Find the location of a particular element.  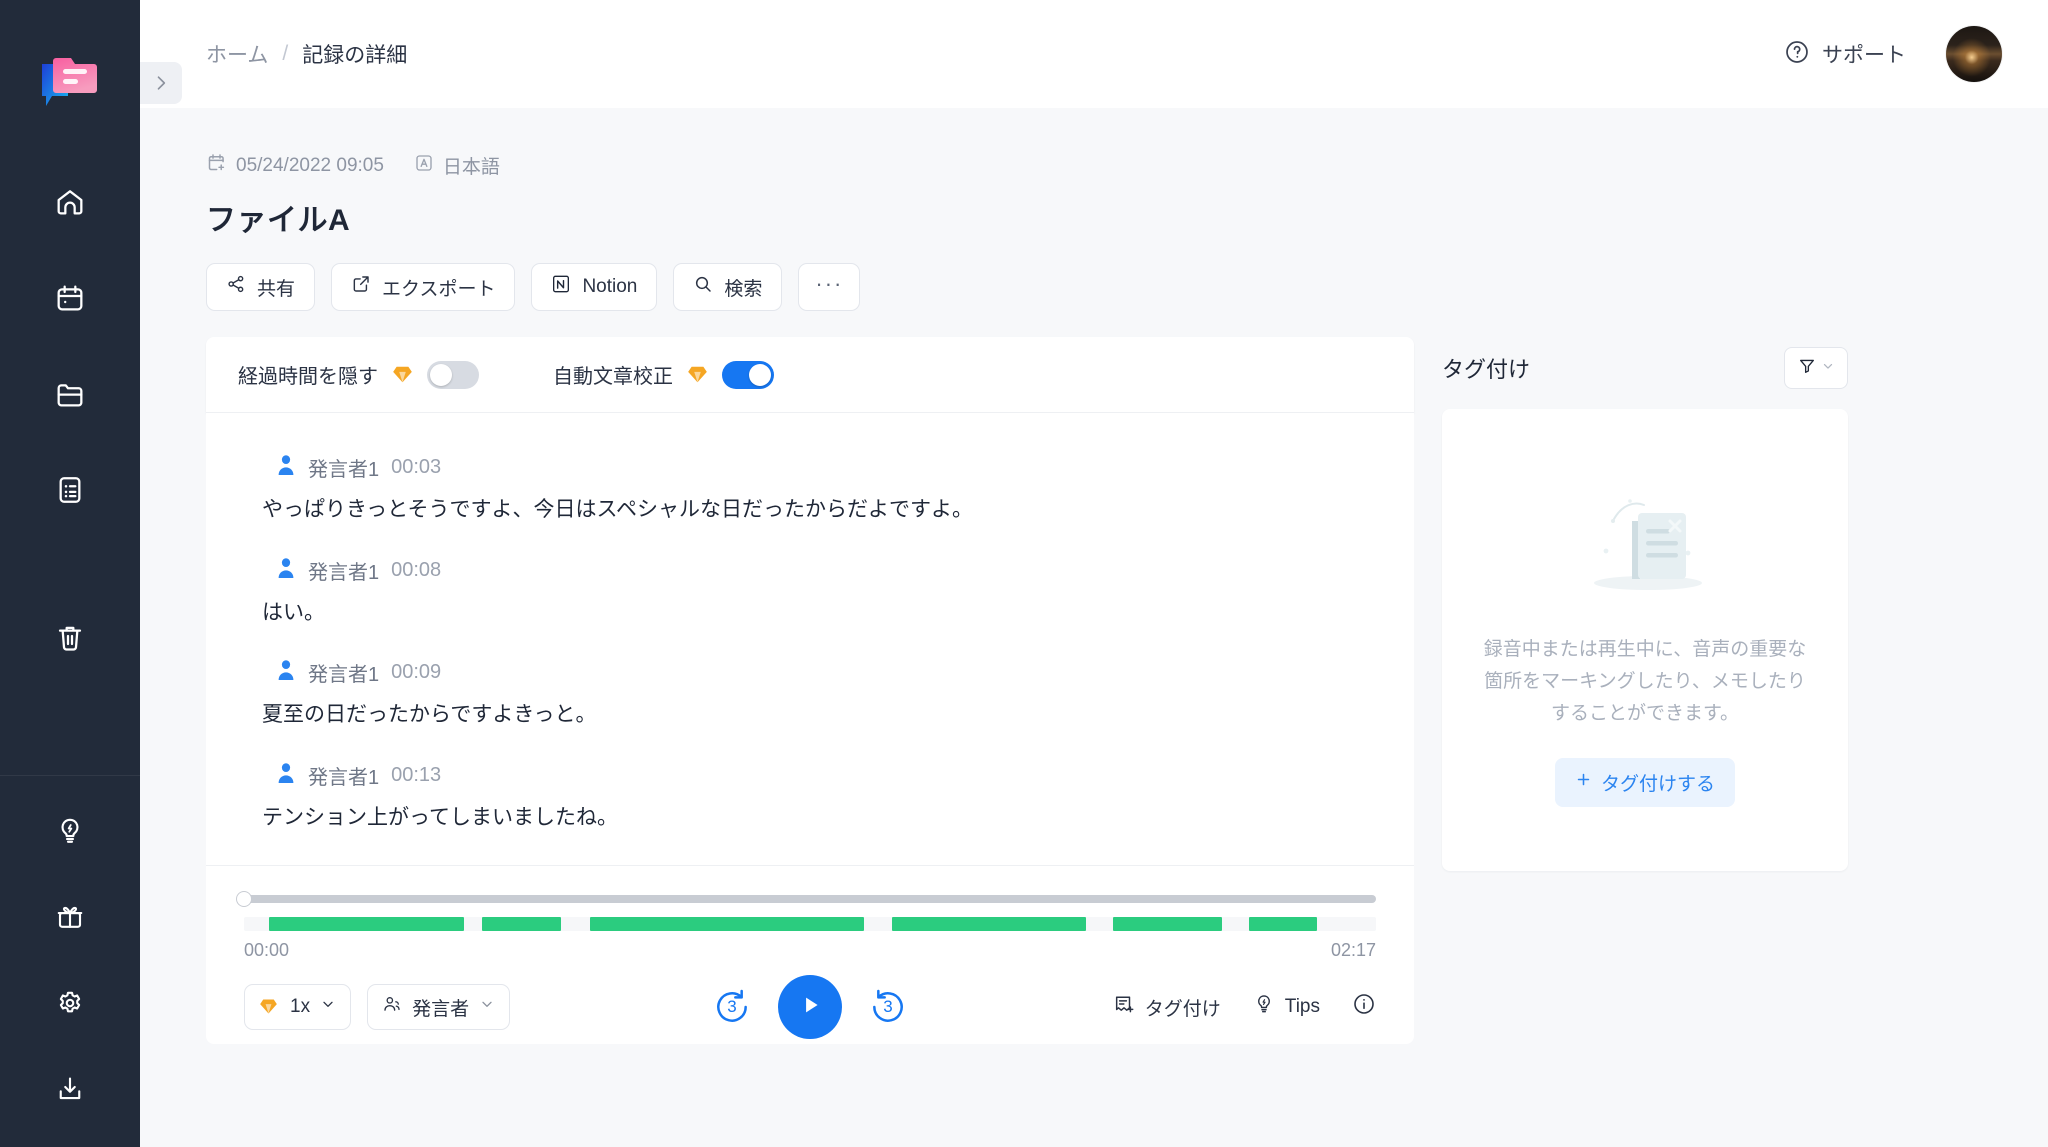

people-icon is located at coordinates (392, 1007).